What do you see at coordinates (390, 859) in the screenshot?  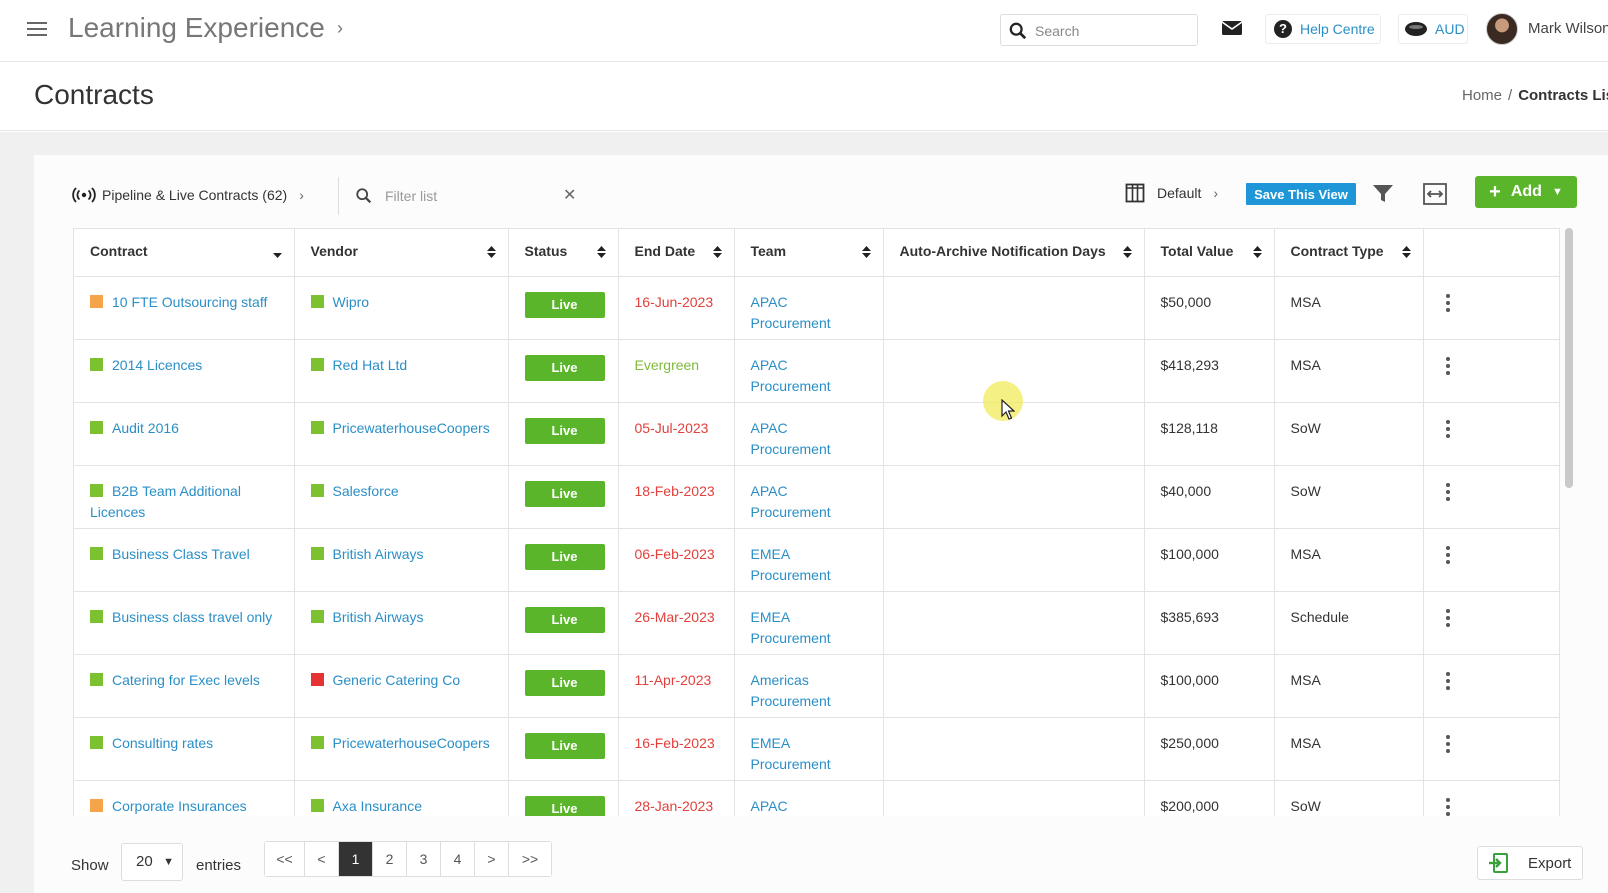 I see `page-2-button: 2` at bounding box center [390, 859].